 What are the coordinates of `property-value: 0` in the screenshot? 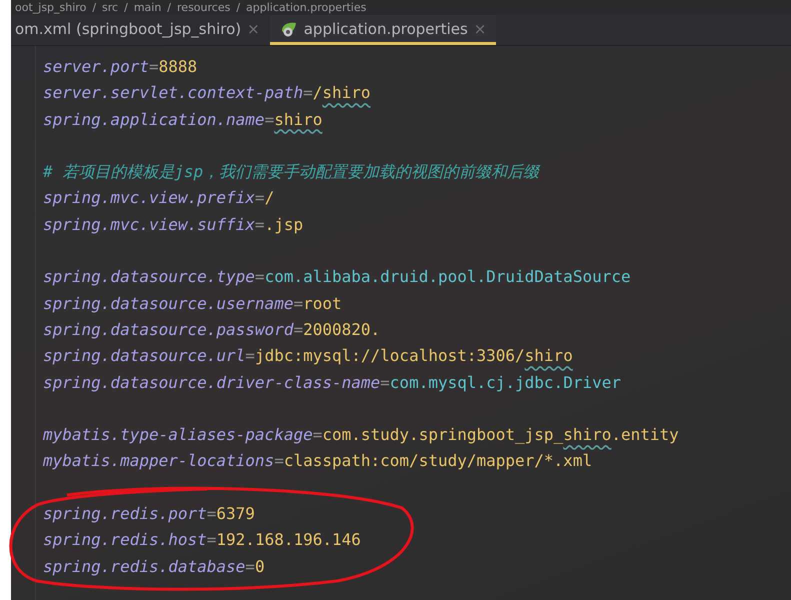 It's located at (259, 566).